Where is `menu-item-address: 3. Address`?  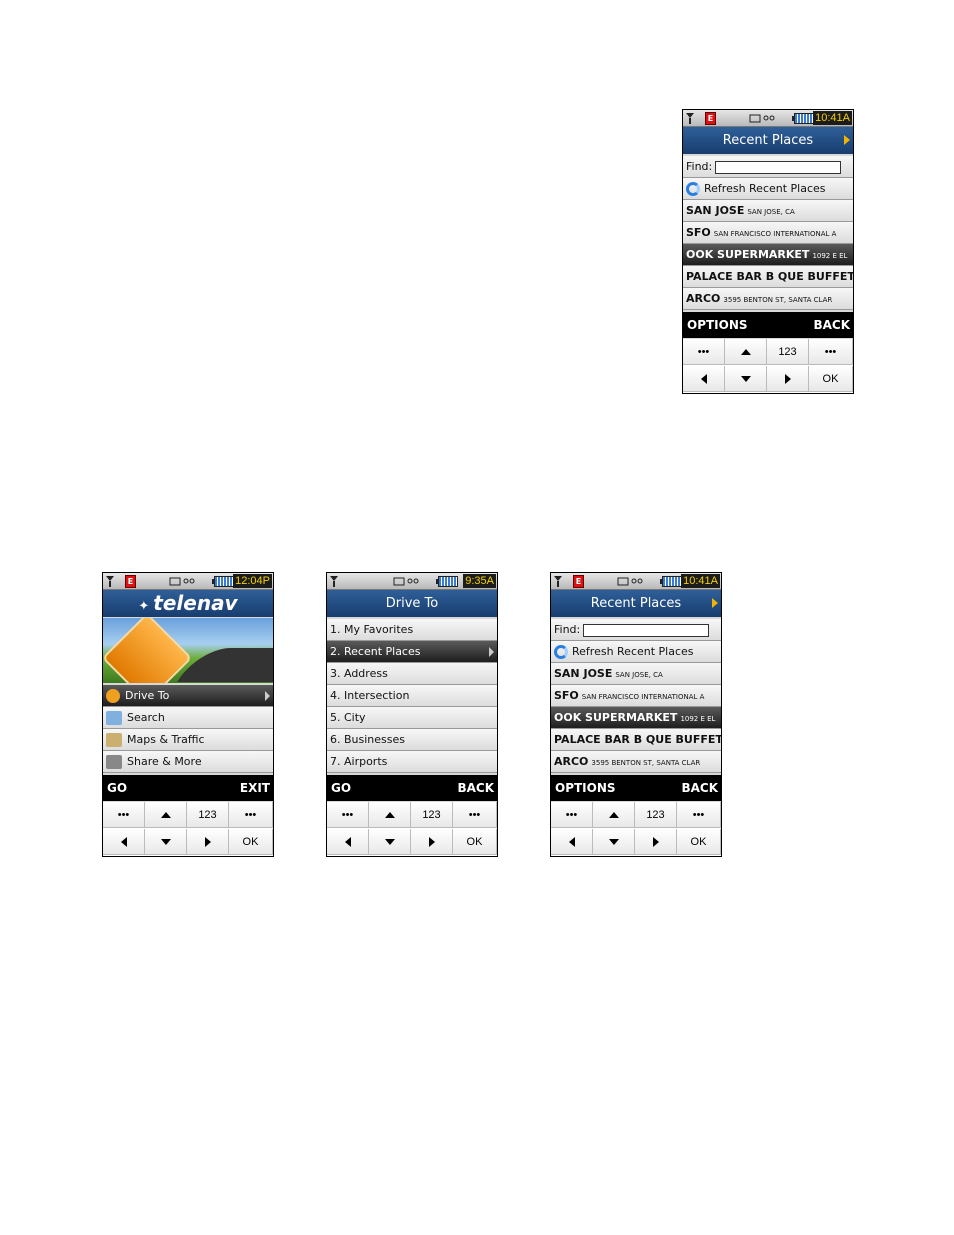 menu-item-address: 3. Address is located at coordinates (412, 674).